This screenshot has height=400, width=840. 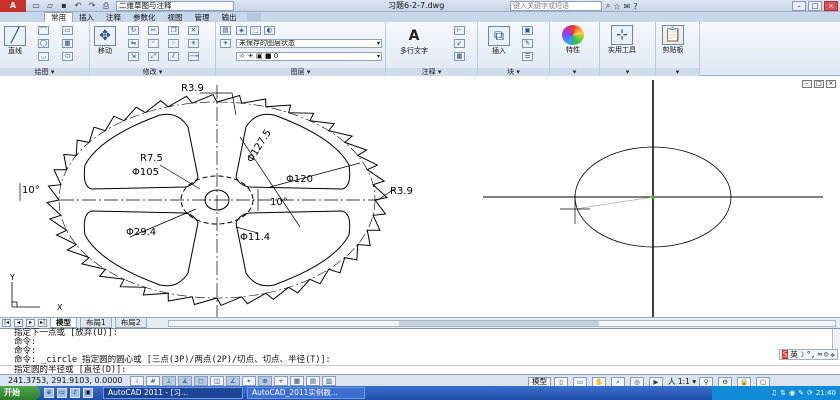 What do you see at coordinates (527, 30) in the screenshot?
I see `create-block-icon: ▣` at bounding box center [527, 30].